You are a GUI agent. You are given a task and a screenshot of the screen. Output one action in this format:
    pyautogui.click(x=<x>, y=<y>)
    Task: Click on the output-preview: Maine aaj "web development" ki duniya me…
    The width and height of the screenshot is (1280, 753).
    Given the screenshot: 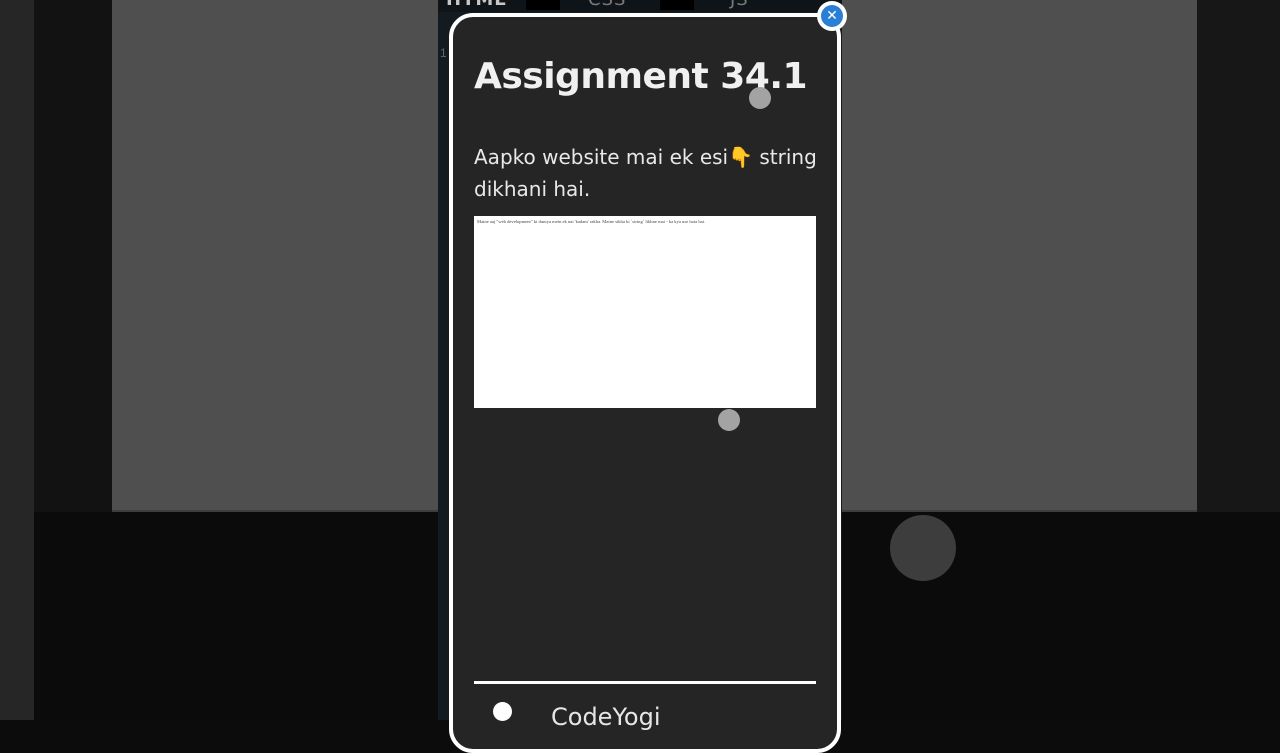 What is the action you would take?
    pyautogui.click(x=645, y=312)
    